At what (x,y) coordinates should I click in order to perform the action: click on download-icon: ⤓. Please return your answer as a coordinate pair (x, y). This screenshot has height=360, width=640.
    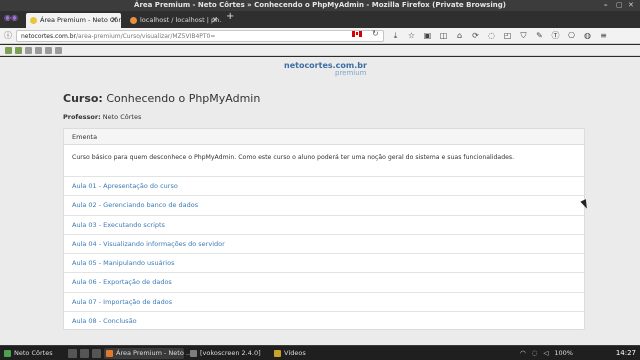
    Looking at the image, I should click on (395, 35).